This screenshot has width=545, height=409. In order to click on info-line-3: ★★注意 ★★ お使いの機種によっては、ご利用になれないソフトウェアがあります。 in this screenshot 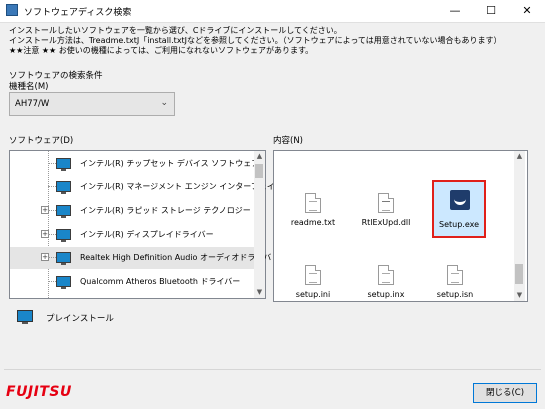, I will do `click(161, 50)`.